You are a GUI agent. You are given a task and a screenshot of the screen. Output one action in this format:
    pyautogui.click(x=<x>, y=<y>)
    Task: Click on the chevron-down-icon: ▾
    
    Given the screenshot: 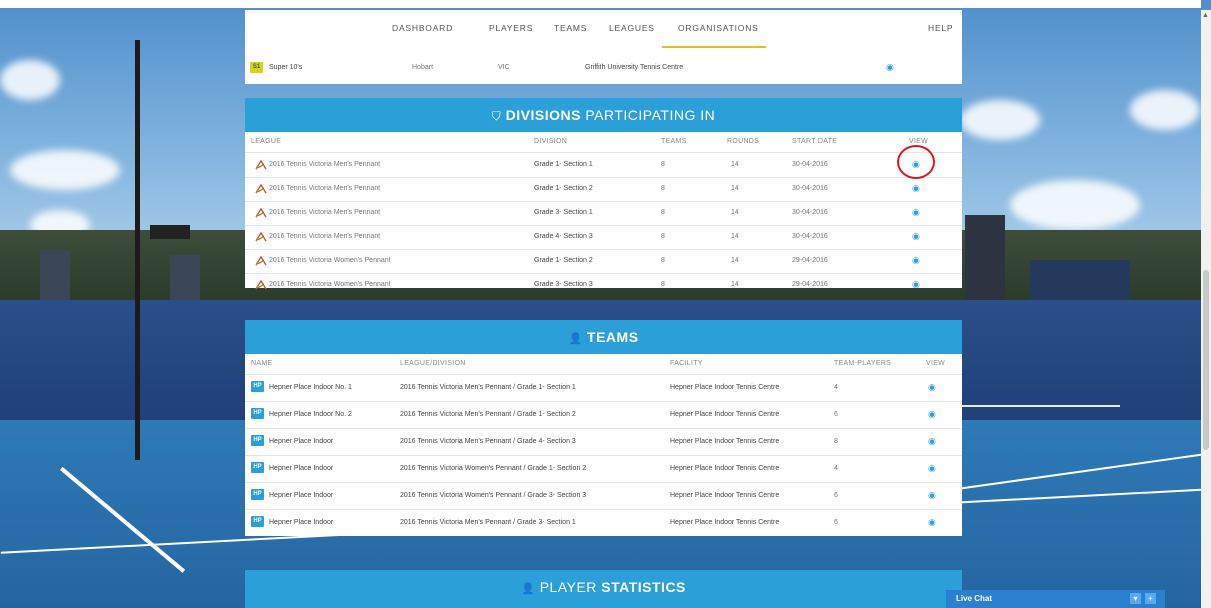 What is the action you would take?
    pyautogui.click(x=1135, y=598)
    